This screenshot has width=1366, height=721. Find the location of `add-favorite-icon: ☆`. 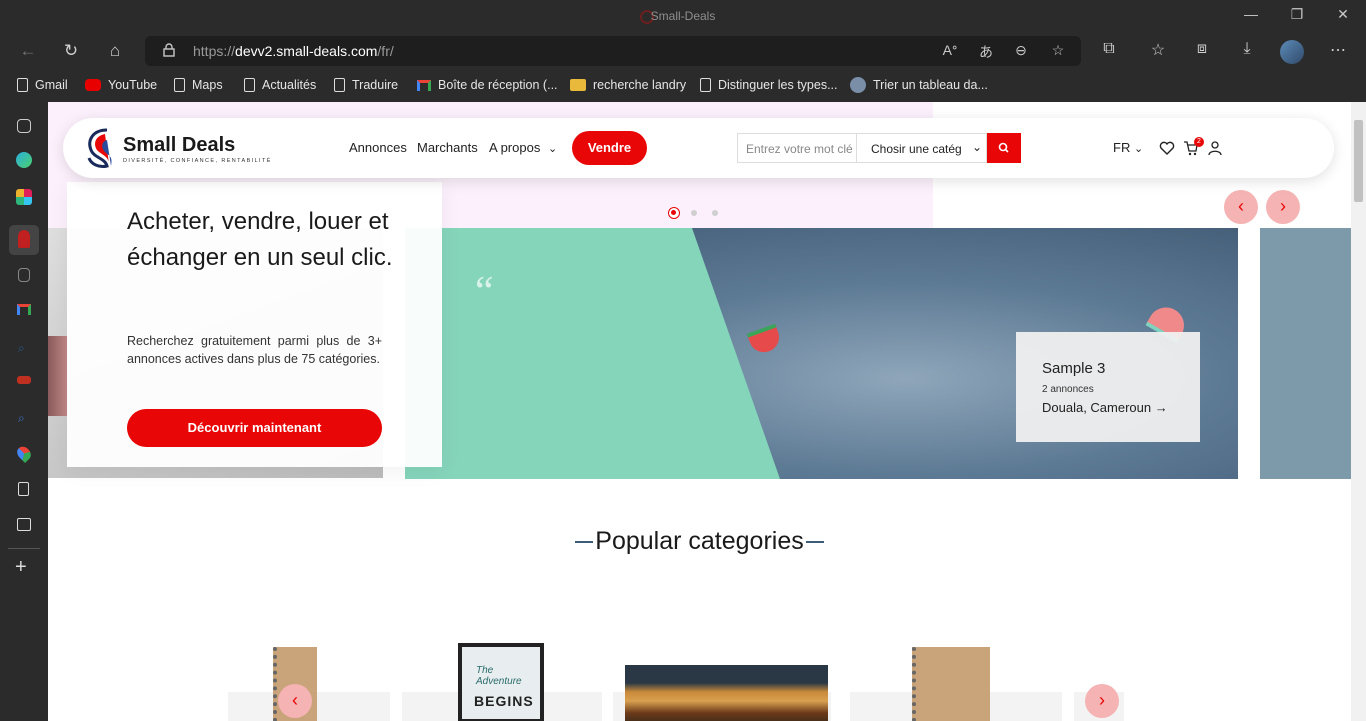

add-favorite-icon: ☆ is located at coordinates (1058, 50).